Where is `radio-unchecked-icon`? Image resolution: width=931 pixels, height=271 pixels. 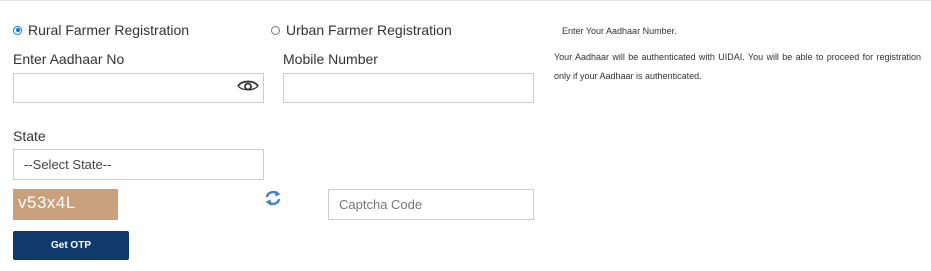
radio-unchecked-icon is located at coordinates (275, 30).